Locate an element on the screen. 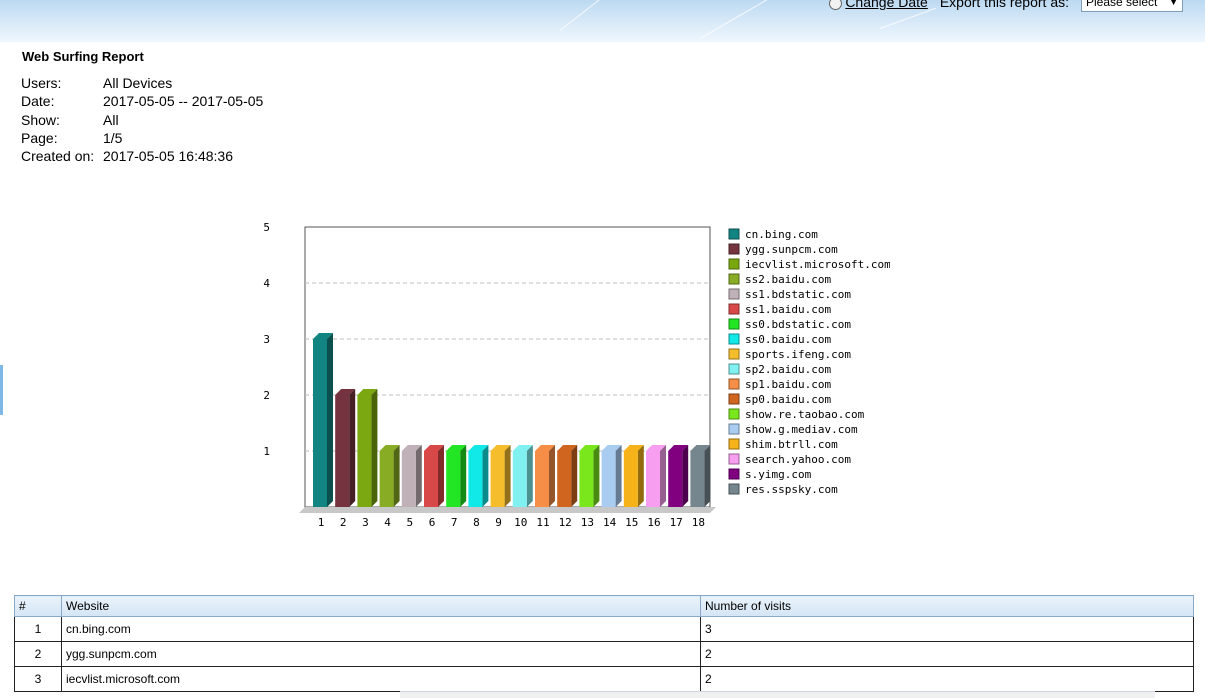 This screenshot has width=1205, height=698. column-header-index: # is located at coordinates (38, 606).